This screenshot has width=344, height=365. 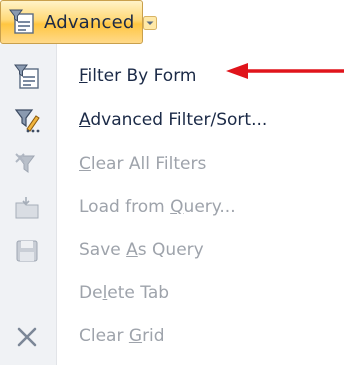 I want to click on clear-filters-icon, so click(x=27, y=165).